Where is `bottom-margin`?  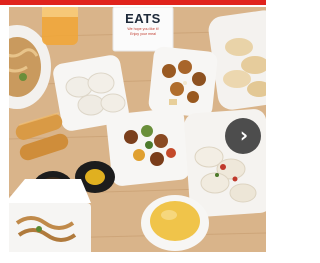
bottom-margin is located at coordinates (133, 257).